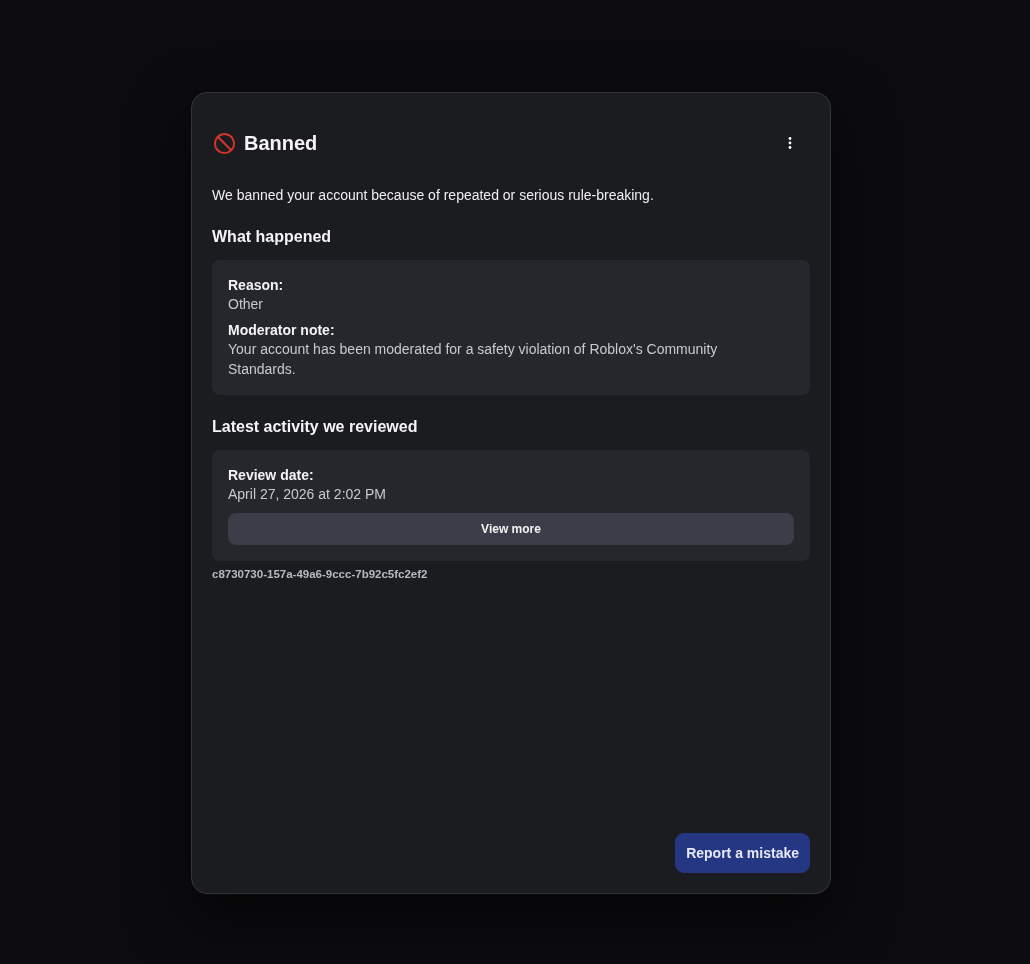 The height and width of the screenshot is (964, 1030). I want to click on section-heading: Latest activity we reviewed, so click(315, 427).